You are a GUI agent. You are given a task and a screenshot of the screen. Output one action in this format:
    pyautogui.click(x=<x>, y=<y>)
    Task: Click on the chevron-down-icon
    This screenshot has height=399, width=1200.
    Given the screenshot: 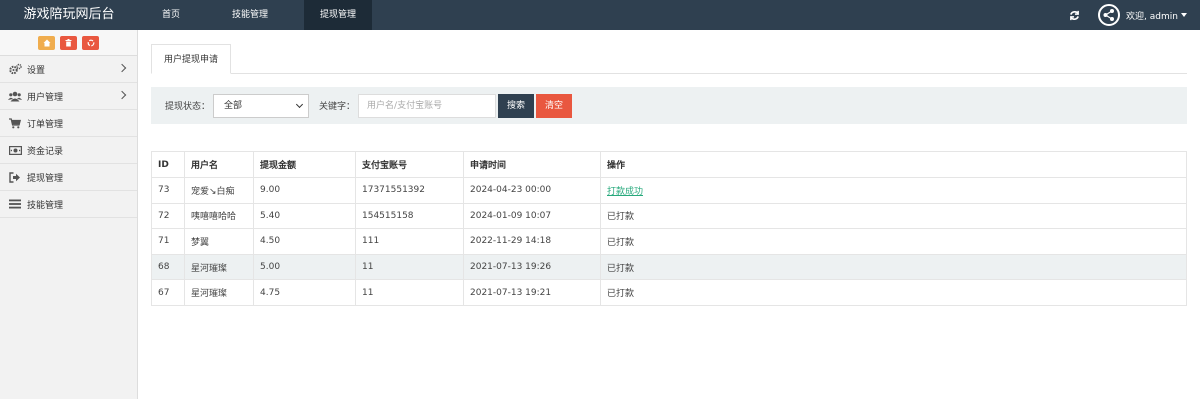 What is the action you would take?
    pyautogui.click(x=299, y=104)
    